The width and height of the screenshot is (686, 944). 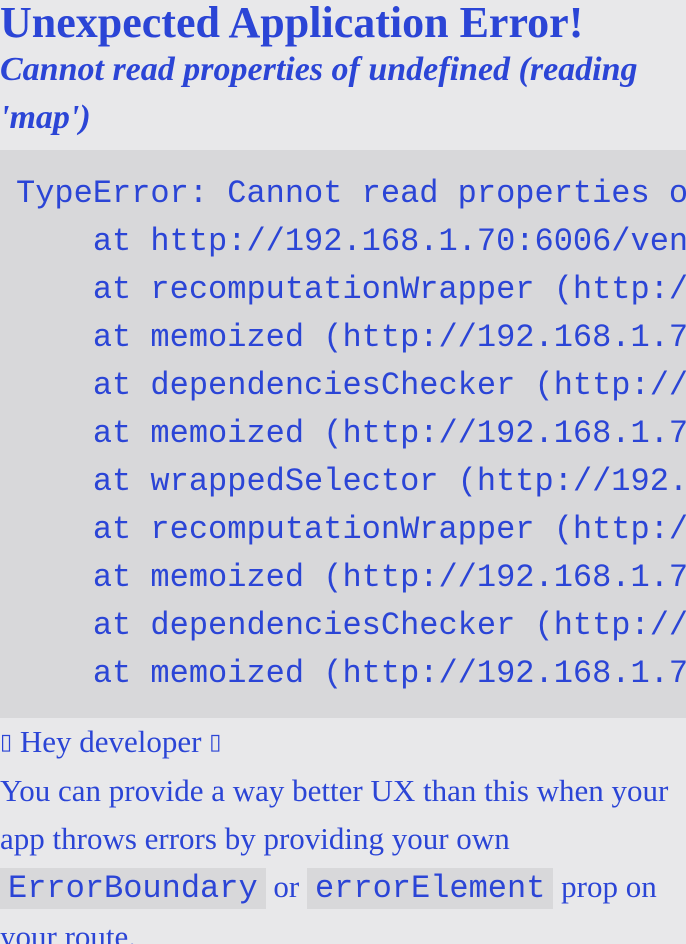 What do you see at coordinates (292, 23) in the screenshot?
I see `error-title: Unexpected Application Error!` at bounding box center [292, 23].